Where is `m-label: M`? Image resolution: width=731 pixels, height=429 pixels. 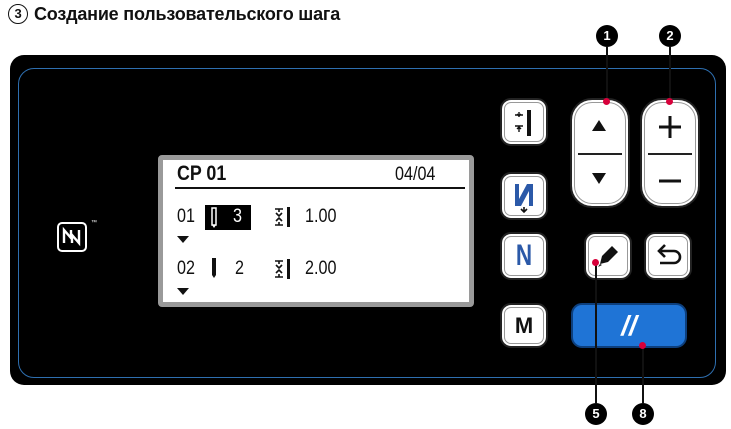 m-label: M is located at coordinates (524, 325).